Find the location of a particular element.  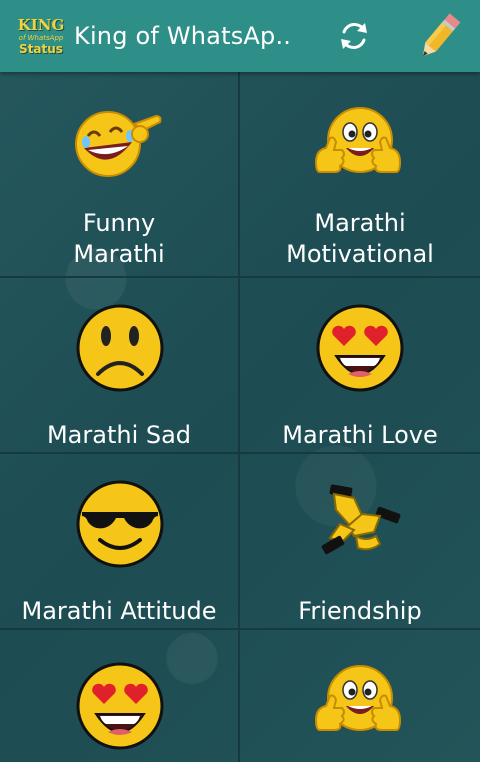

category-tile-marathi-love: Marathi Love is located at coordinates (360, 366).